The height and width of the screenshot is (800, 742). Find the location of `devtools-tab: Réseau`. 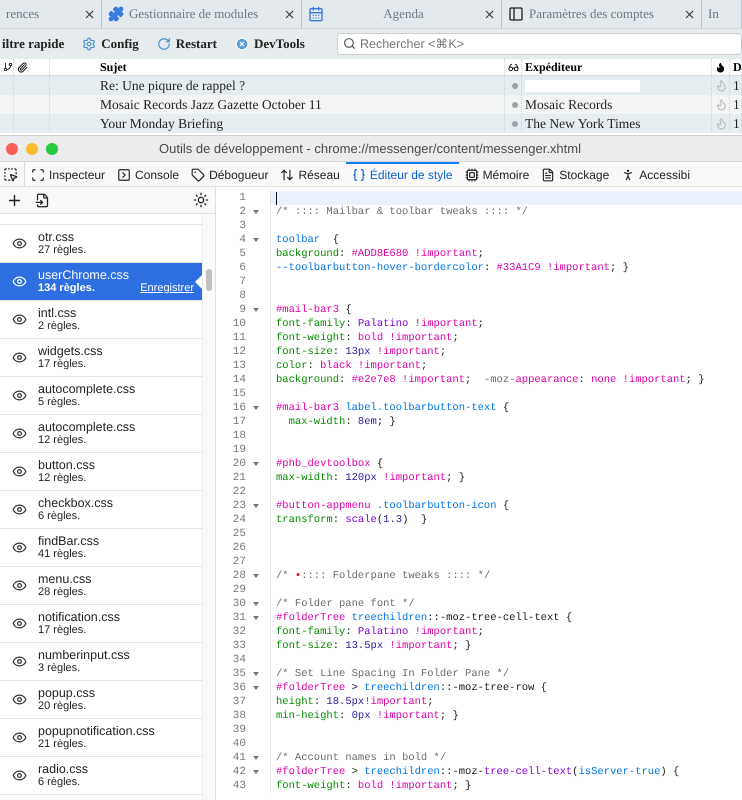

devtools-tab: Réseau is located at coordinates (310, 174).